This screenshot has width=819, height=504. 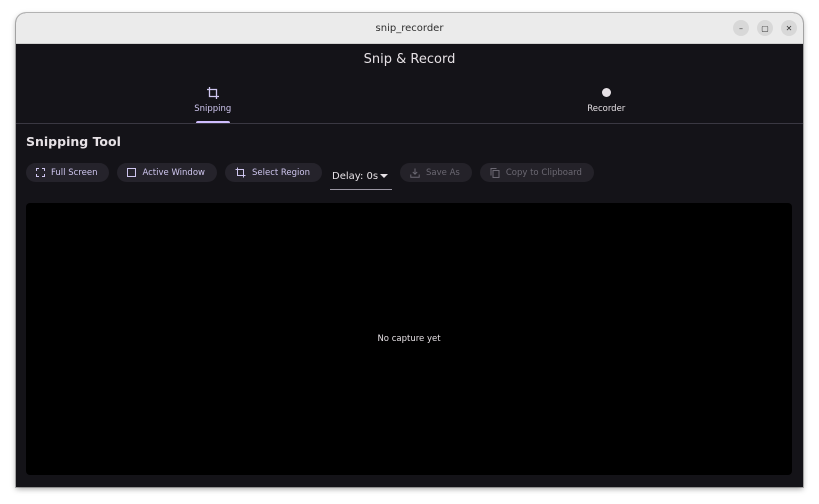 I want to click on app-title: Snip & Record, so click(x=409, y=59).